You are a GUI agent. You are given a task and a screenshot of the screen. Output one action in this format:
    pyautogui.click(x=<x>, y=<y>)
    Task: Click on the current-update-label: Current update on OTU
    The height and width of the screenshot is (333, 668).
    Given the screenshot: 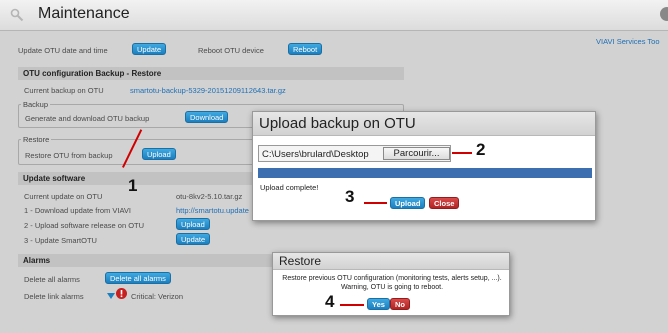 What is the action you would take?
    pyautogui.click(x=63, y=196)
    